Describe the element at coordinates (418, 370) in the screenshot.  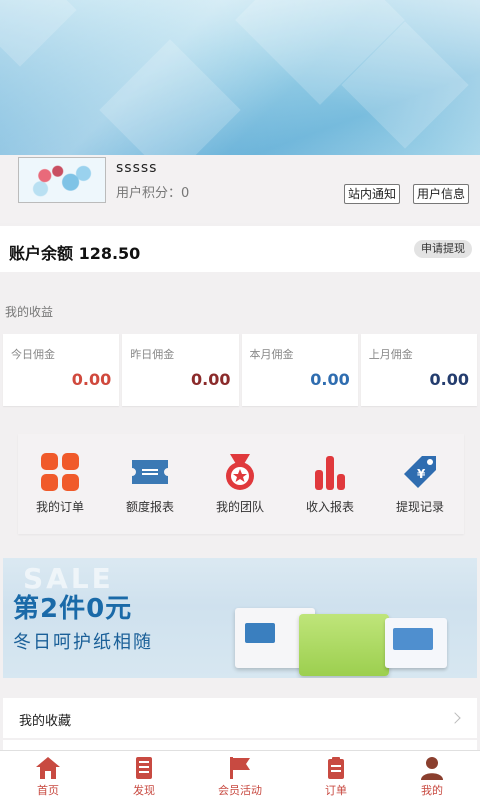
I see `earning-card-last-month: 上月佣金 0.00` at that location.